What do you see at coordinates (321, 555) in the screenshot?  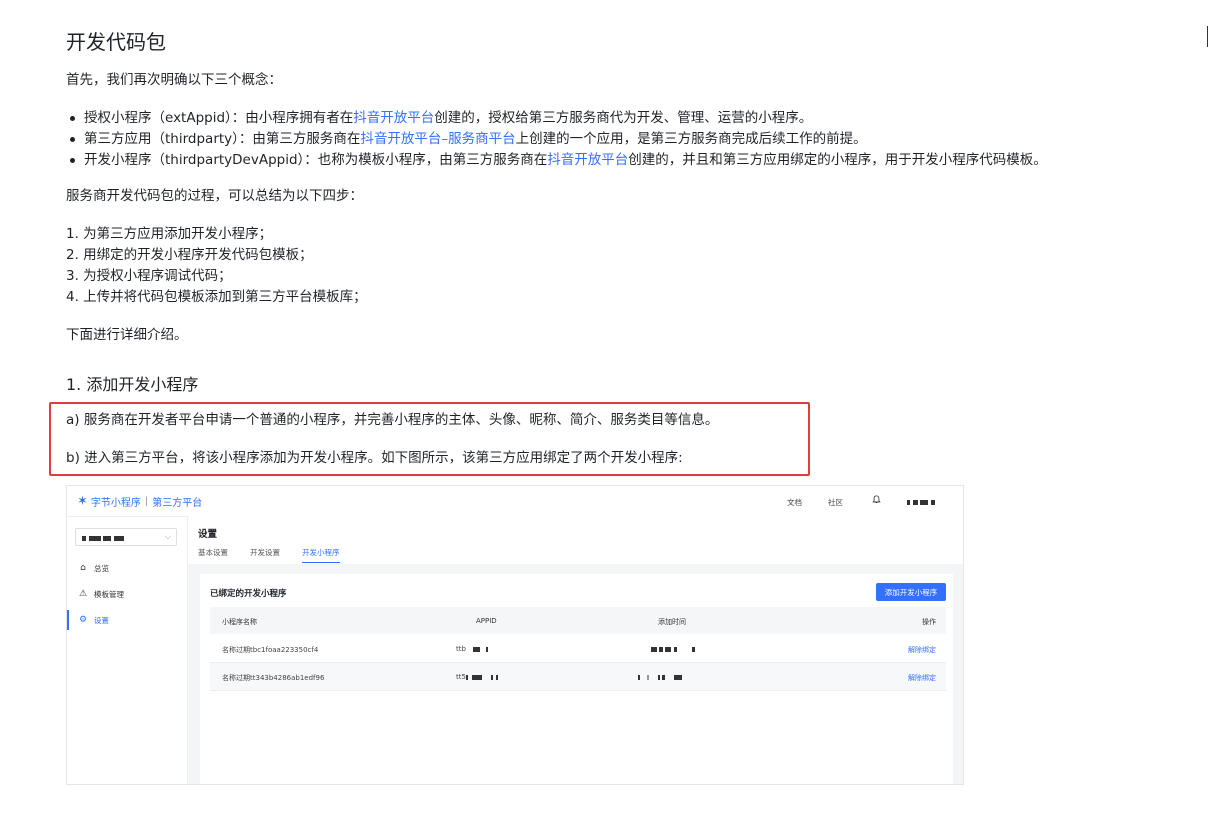 I see `tab-dev-miniprogram: 开发小程序` at bounding box center [321, 555].